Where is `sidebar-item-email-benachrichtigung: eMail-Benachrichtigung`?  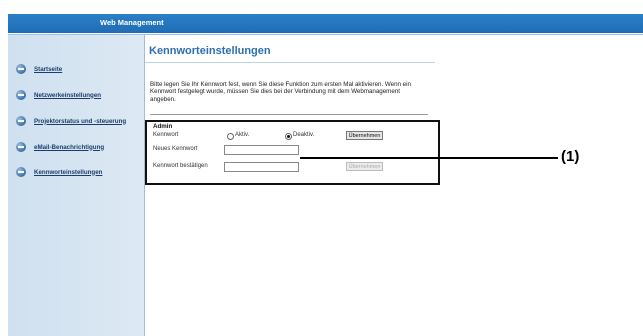
sidebar-item-email-benachrichtigung: eMail-Benachrichtigung is located at coordinates (76, 147).